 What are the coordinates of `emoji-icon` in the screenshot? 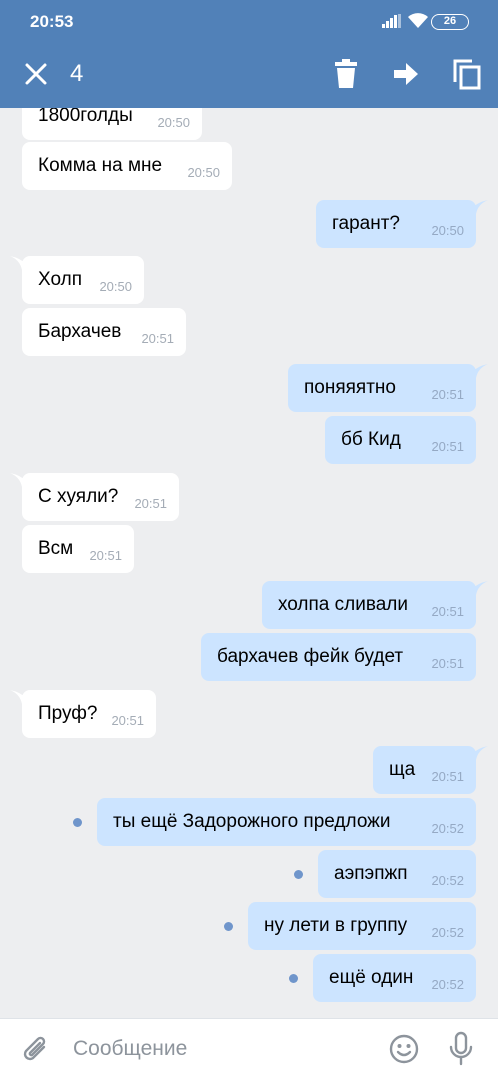 It's located at (404, 1049).